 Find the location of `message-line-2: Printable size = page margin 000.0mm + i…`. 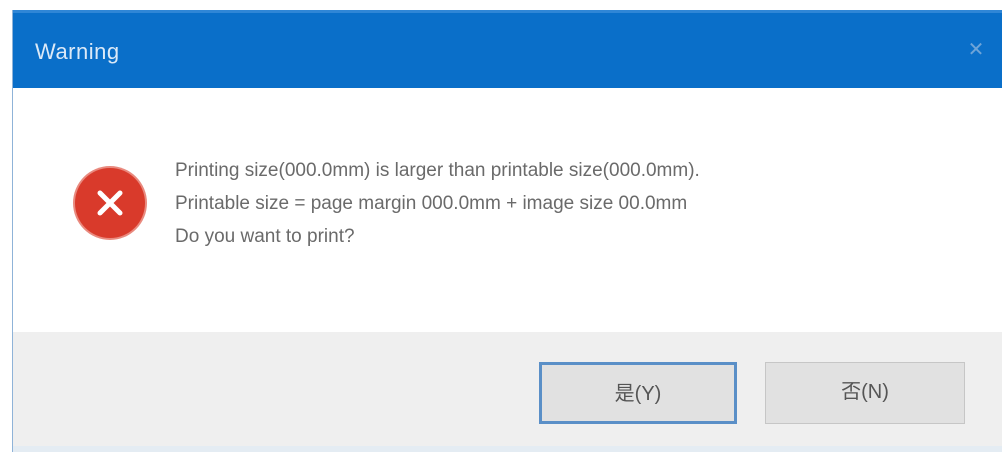

message-line-2: Printable size = page margin 000.0mm + i… is located at coordinates (431, 203).